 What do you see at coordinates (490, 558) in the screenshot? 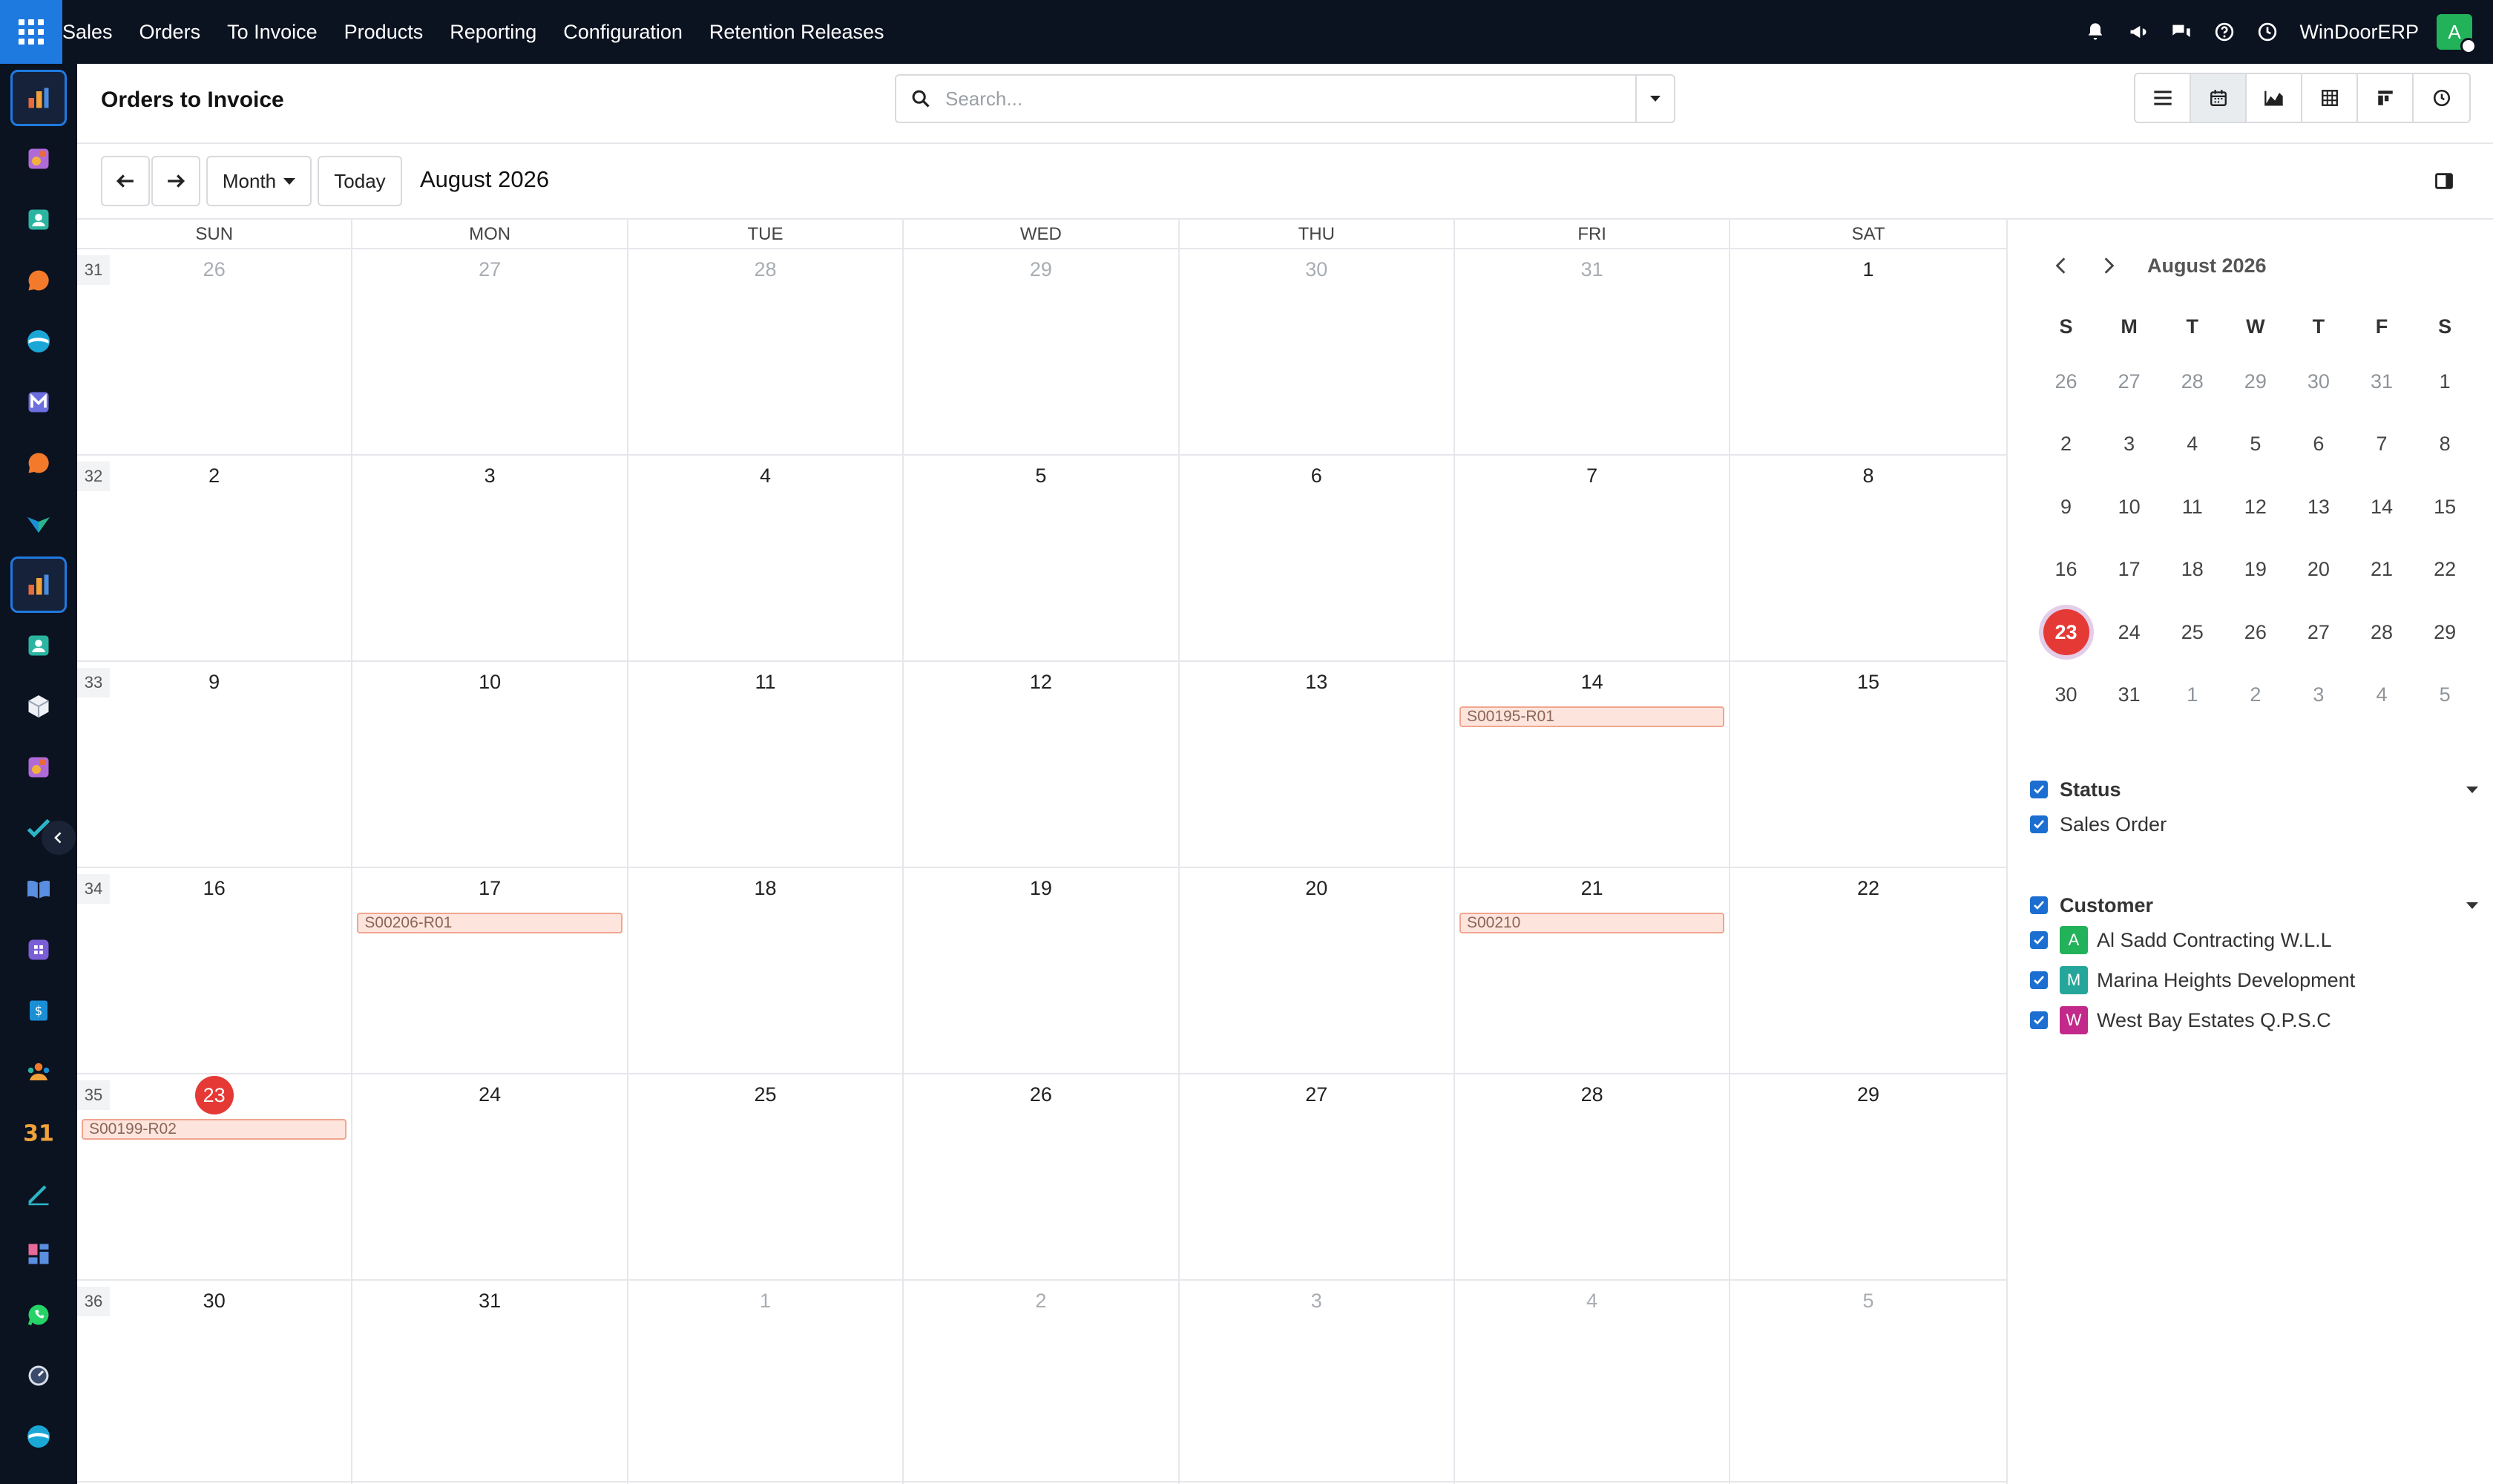
I see `day-cell: 3` at bounding box center [490, 558].